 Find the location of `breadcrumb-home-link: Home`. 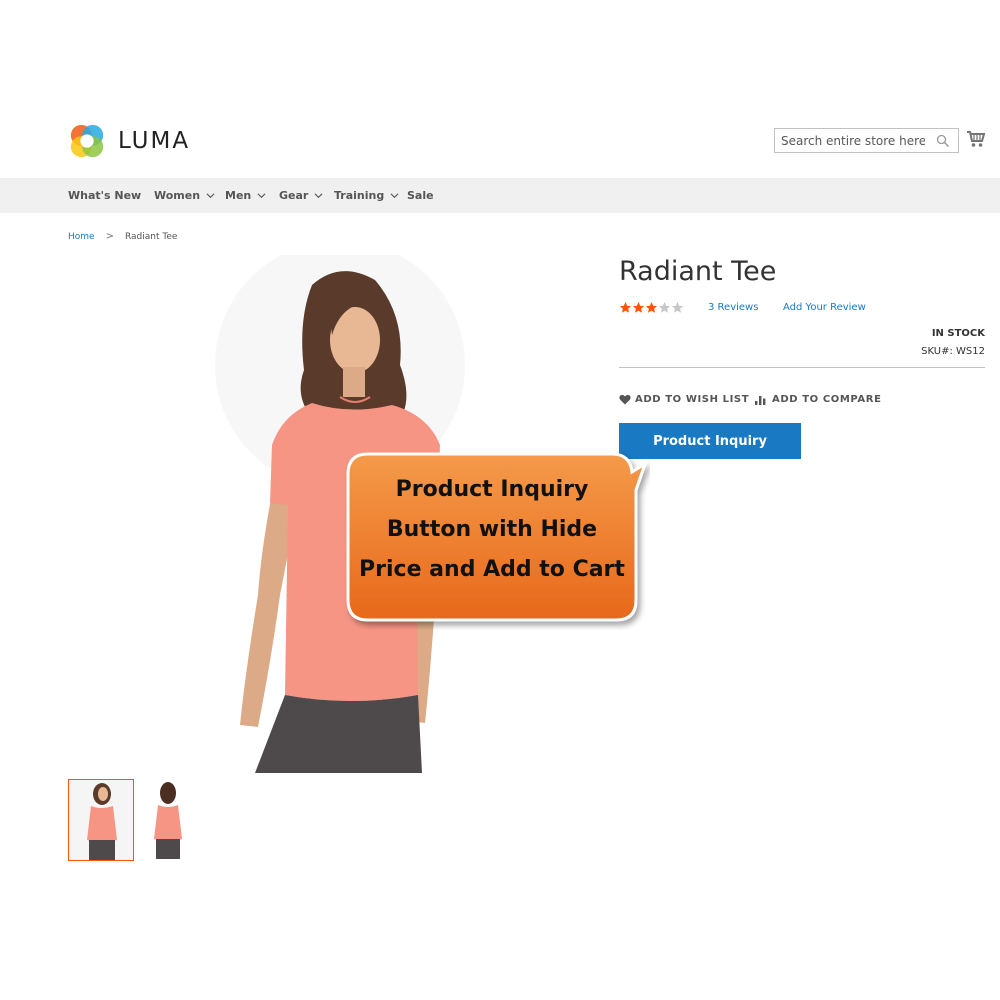

breadcrumb-home-link: Home is located at coordinates (81, 237).